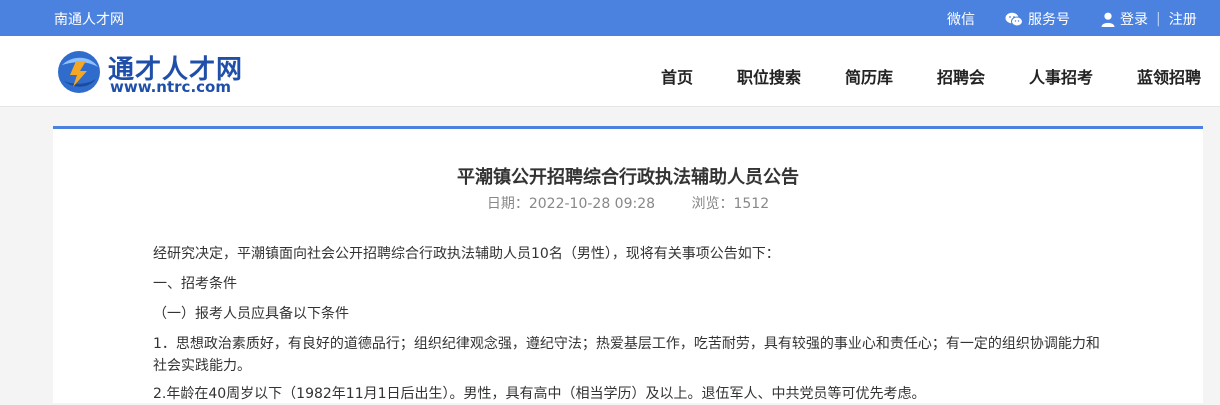  I want to click on nav-resume-library: 简历库, so click(869, 76).